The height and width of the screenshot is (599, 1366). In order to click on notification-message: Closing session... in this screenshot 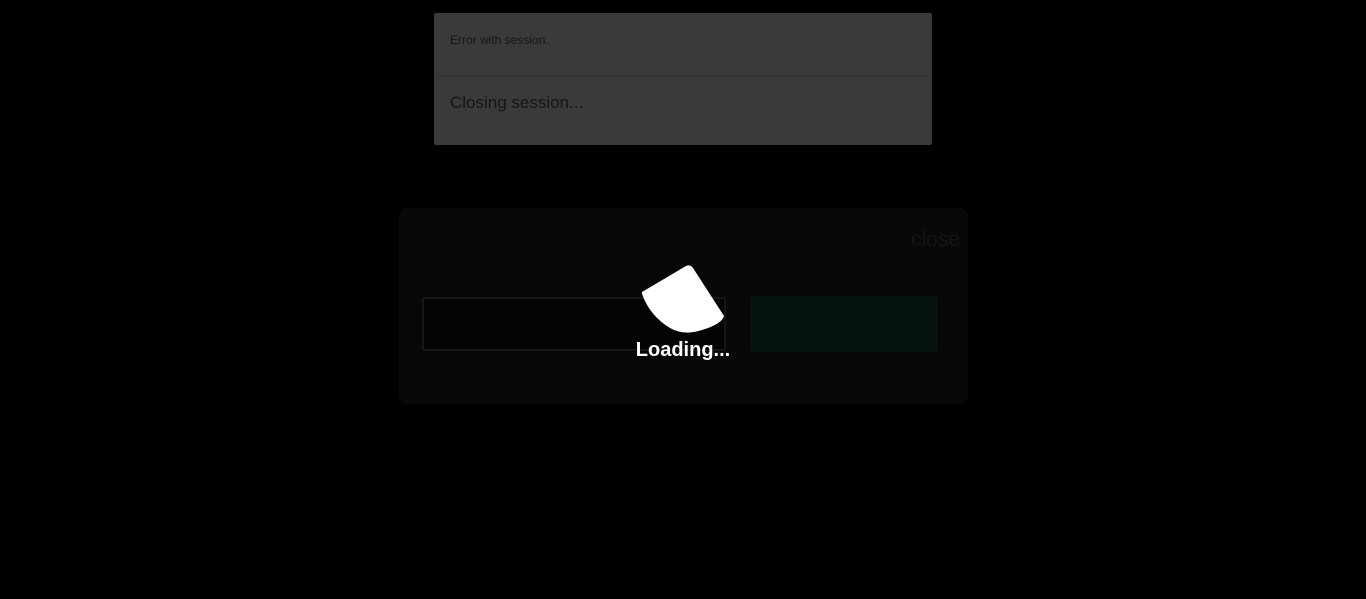, I will do `click(517, 102)`.